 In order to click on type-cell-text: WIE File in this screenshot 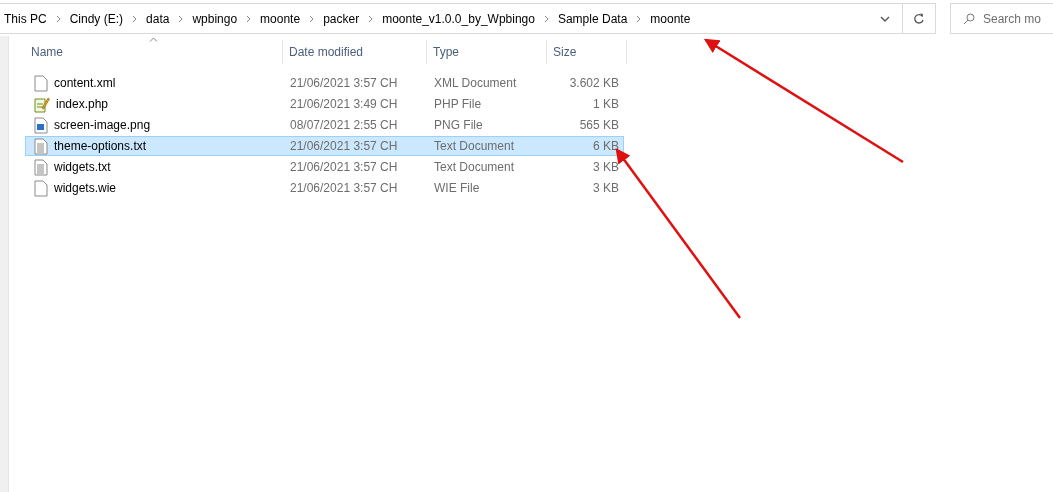, I will do `click(457, 188)`.